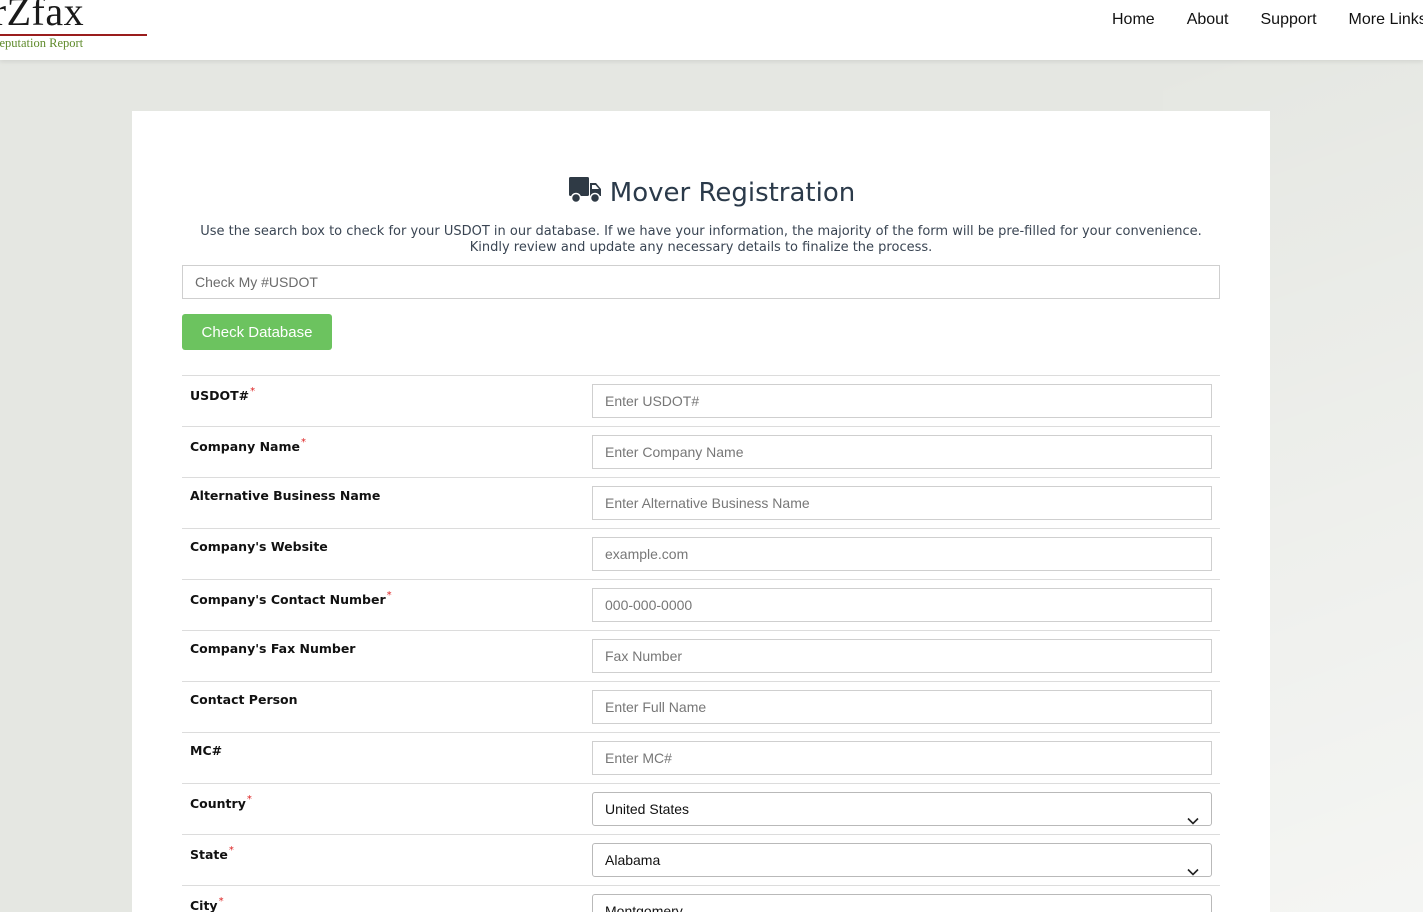 The width and height of the screenshot is (1423, 912). What do you see at coordinates (285, 495) in the screenshot?
I see `alt-business-name-label: Alternative Business Name` at bounding box center [285, 495].